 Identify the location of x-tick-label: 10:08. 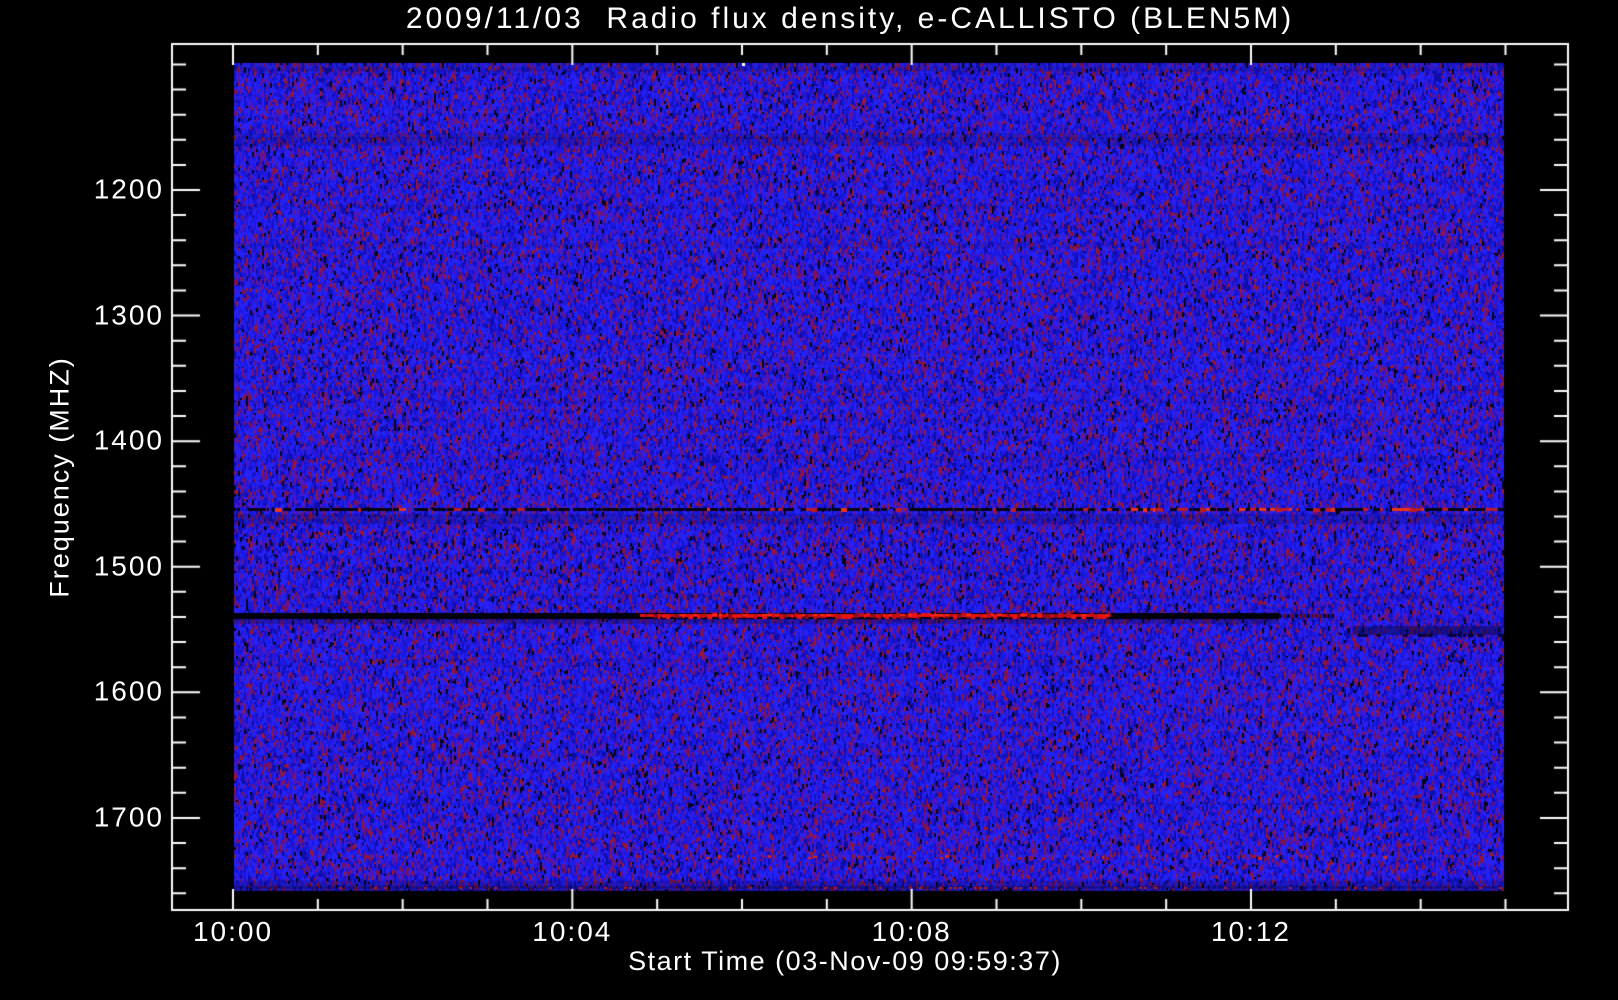
(911, 931).